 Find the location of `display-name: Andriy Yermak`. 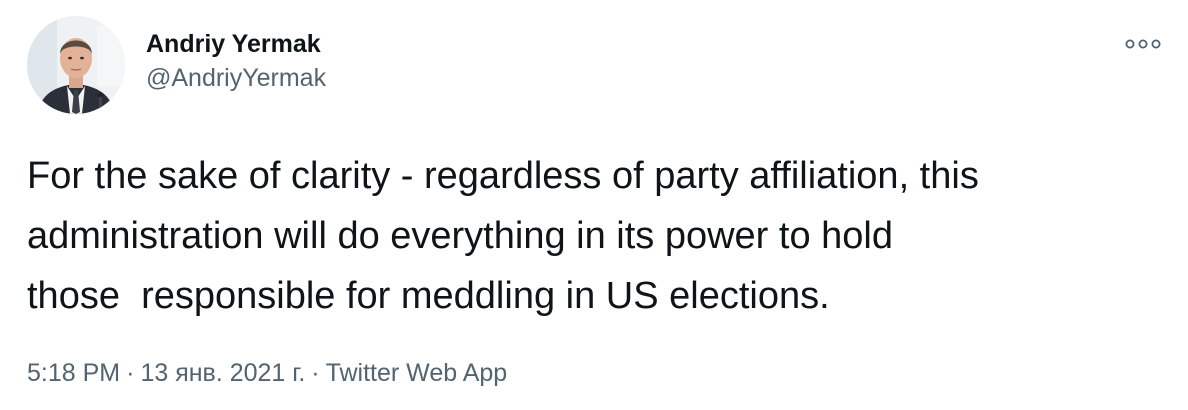

display-name: Andriy Yermak is located at coordinates (236, 44).